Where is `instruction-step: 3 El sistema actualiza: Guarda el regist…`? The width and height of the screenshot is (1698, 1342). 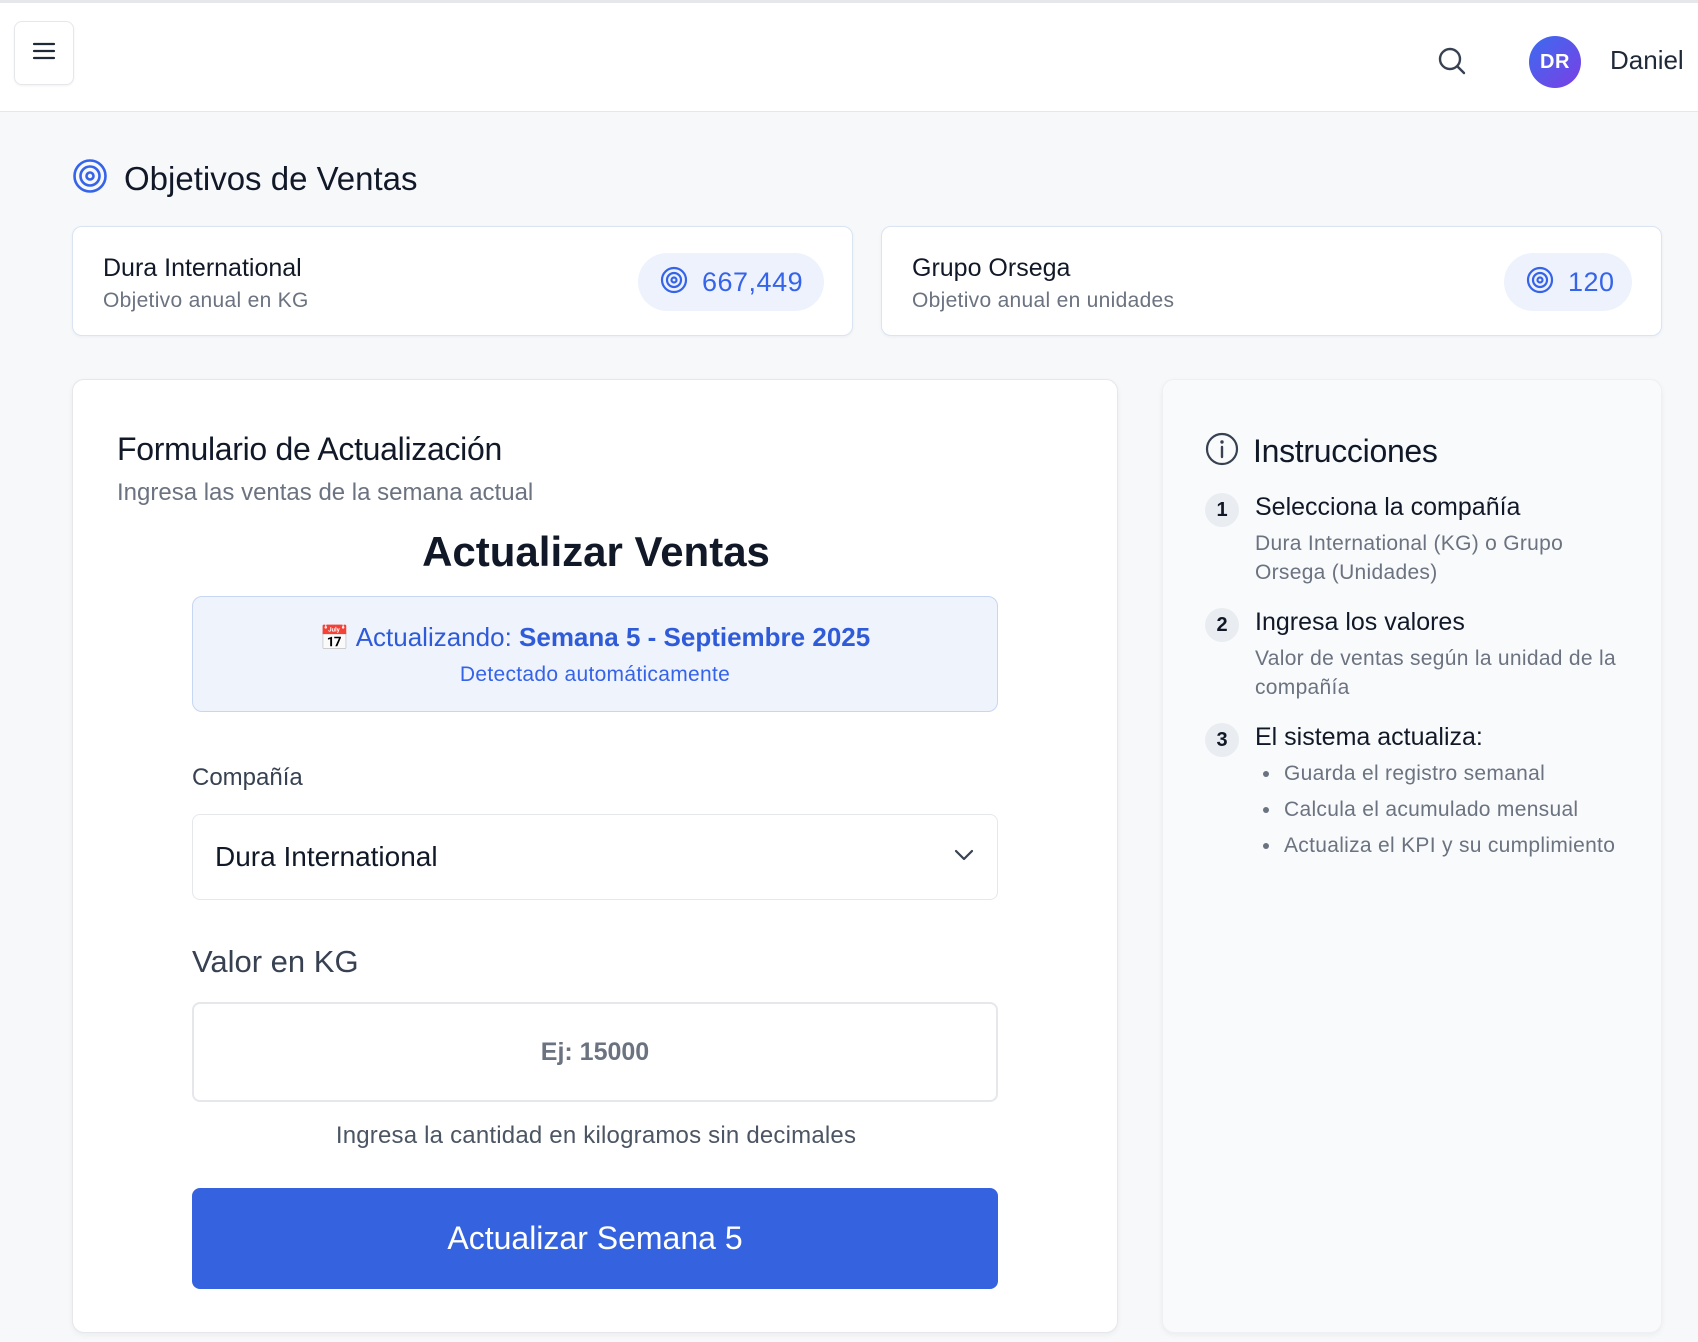
instruction-step: 3 El sistema actualiza: Guarda el regist… is located at coordinates (1420, 813).